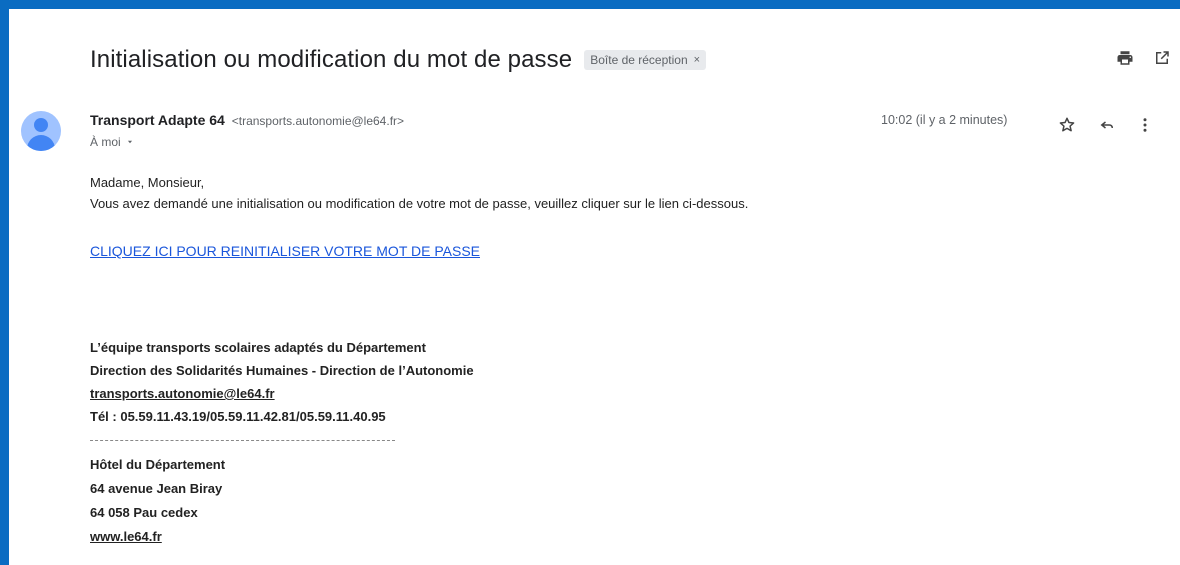 Image resolution: width=1180 pixels, height=565 pixels. What do you see at coordinates (158, 464) in the screenshot?
I see `signature-building: Hôtel du Département` at bounding box center [158, 464].